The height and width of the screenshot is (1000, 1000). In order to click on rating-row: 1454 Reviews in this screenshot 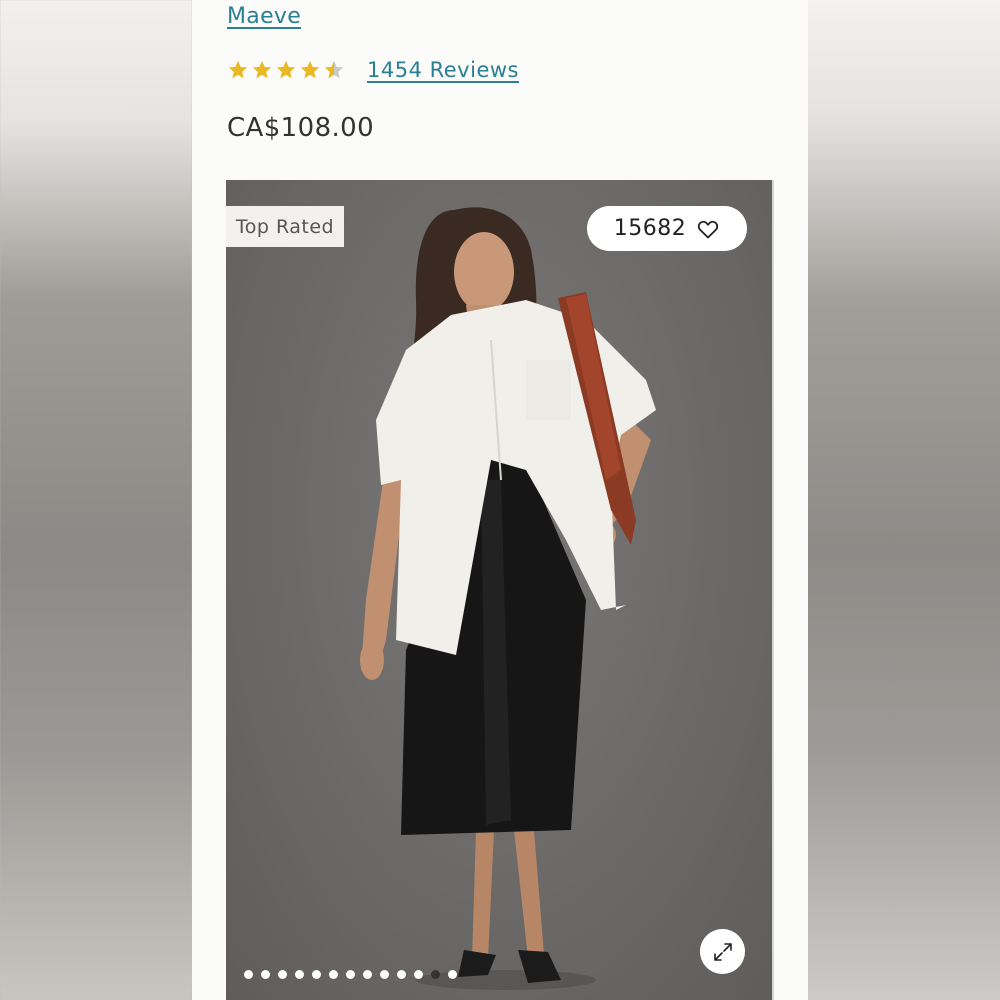, I will do `click(373, 70)`.